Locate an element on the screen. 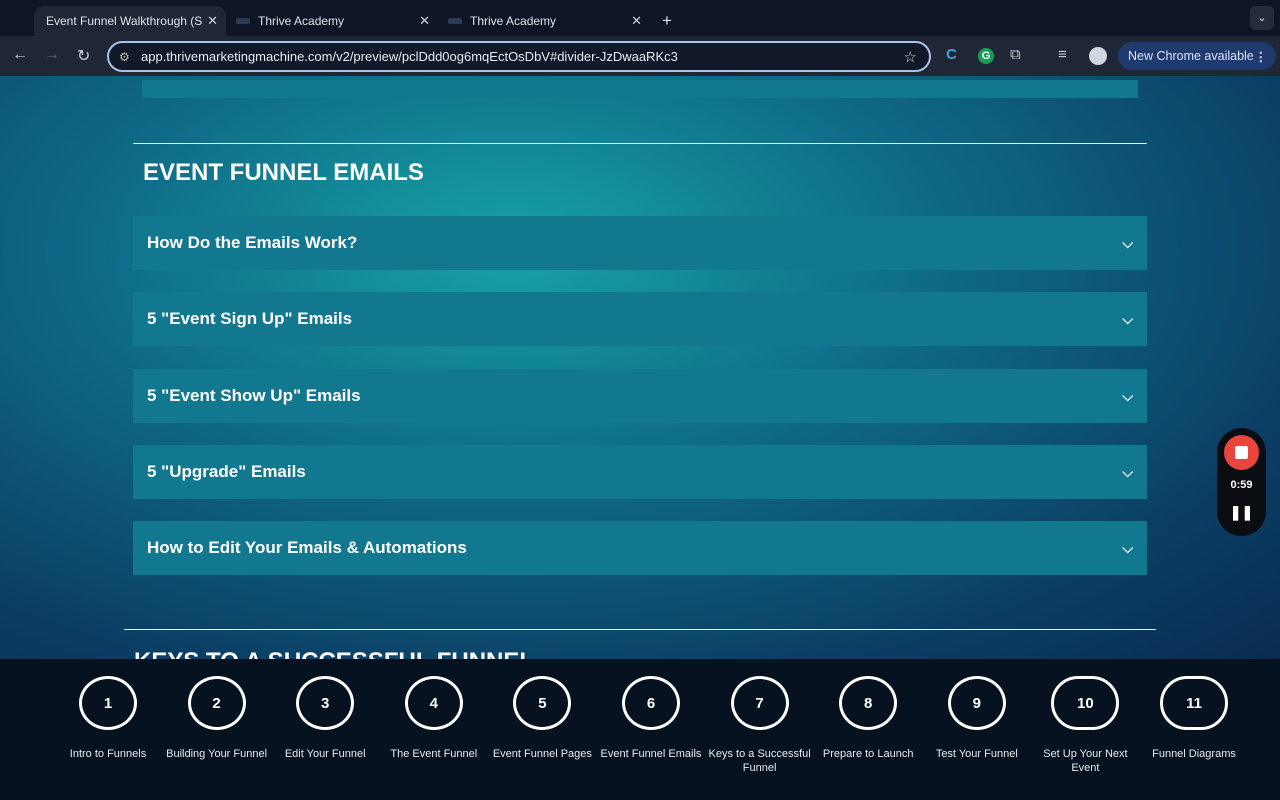  extension-c-icon: C is located at coordinates (951, 54).